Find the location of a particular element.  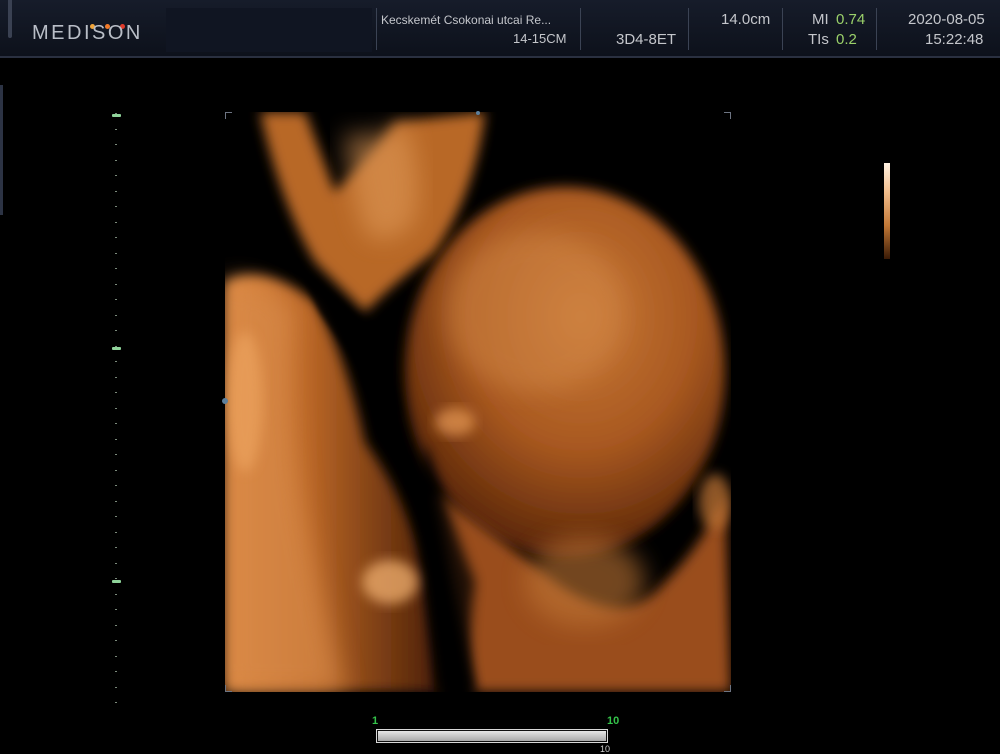

frame-slider is located at coordinates (492, 736).